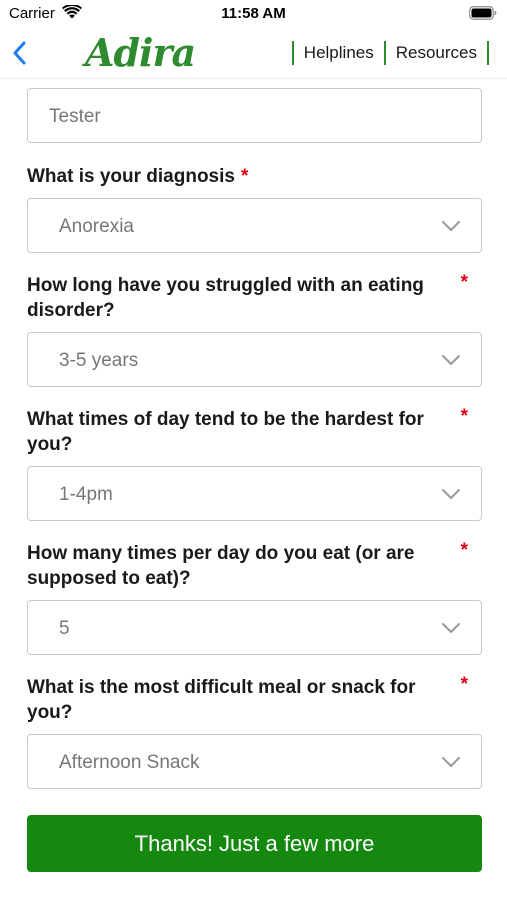 This screenshot has width=507, height=900. Describe the element at coordinates (254, 627) in the screenshot. I see `meals-per-day-select: 5` at that location.